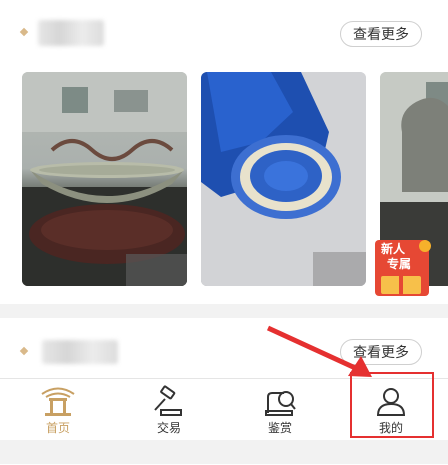 The width and height of the screenshot is (448, 465). I want to click on pavilion-icon, so click(58, 401).